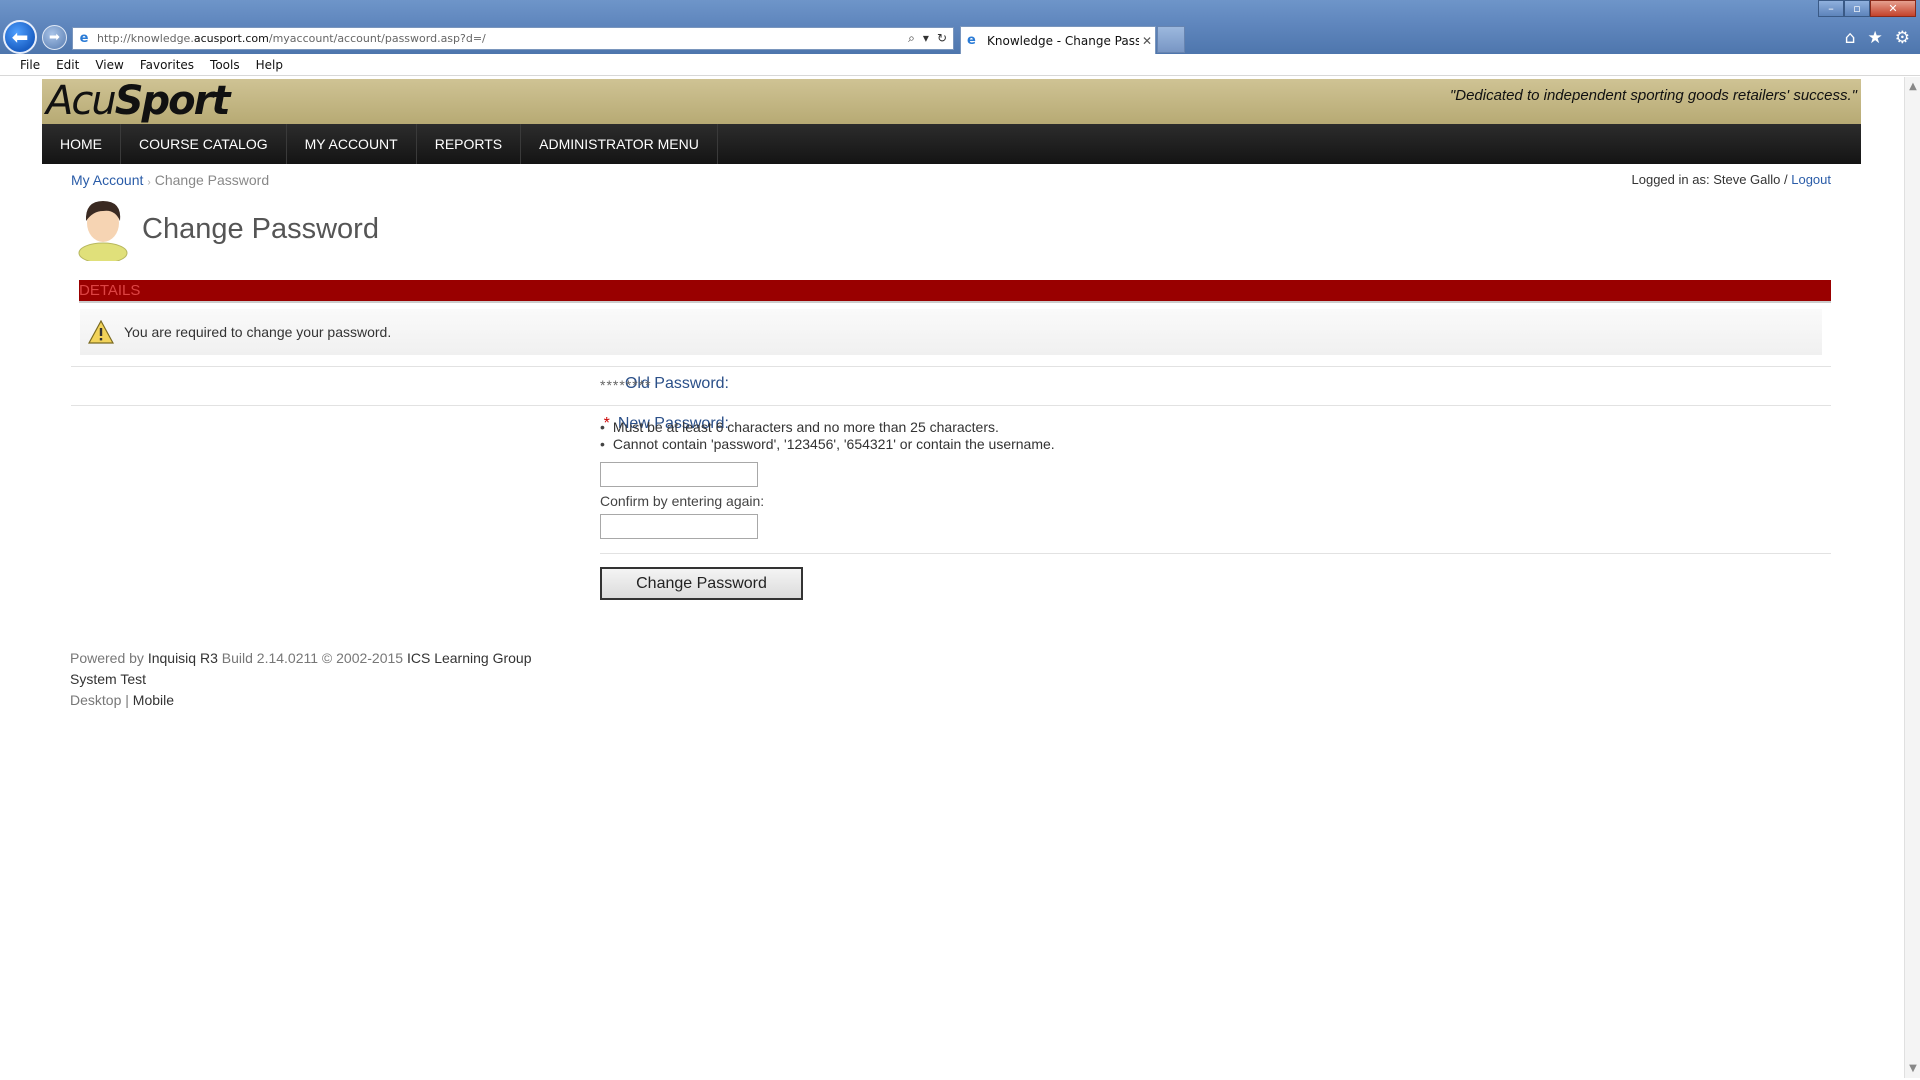 The width and height of the screenshot is (1920, 1080). I want to click on footer-mobile-link: Mobile, so click(153, 700).